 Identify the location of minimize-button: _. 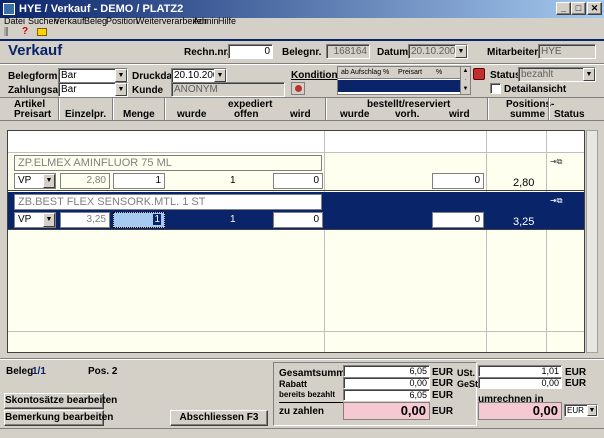
(563, 8).